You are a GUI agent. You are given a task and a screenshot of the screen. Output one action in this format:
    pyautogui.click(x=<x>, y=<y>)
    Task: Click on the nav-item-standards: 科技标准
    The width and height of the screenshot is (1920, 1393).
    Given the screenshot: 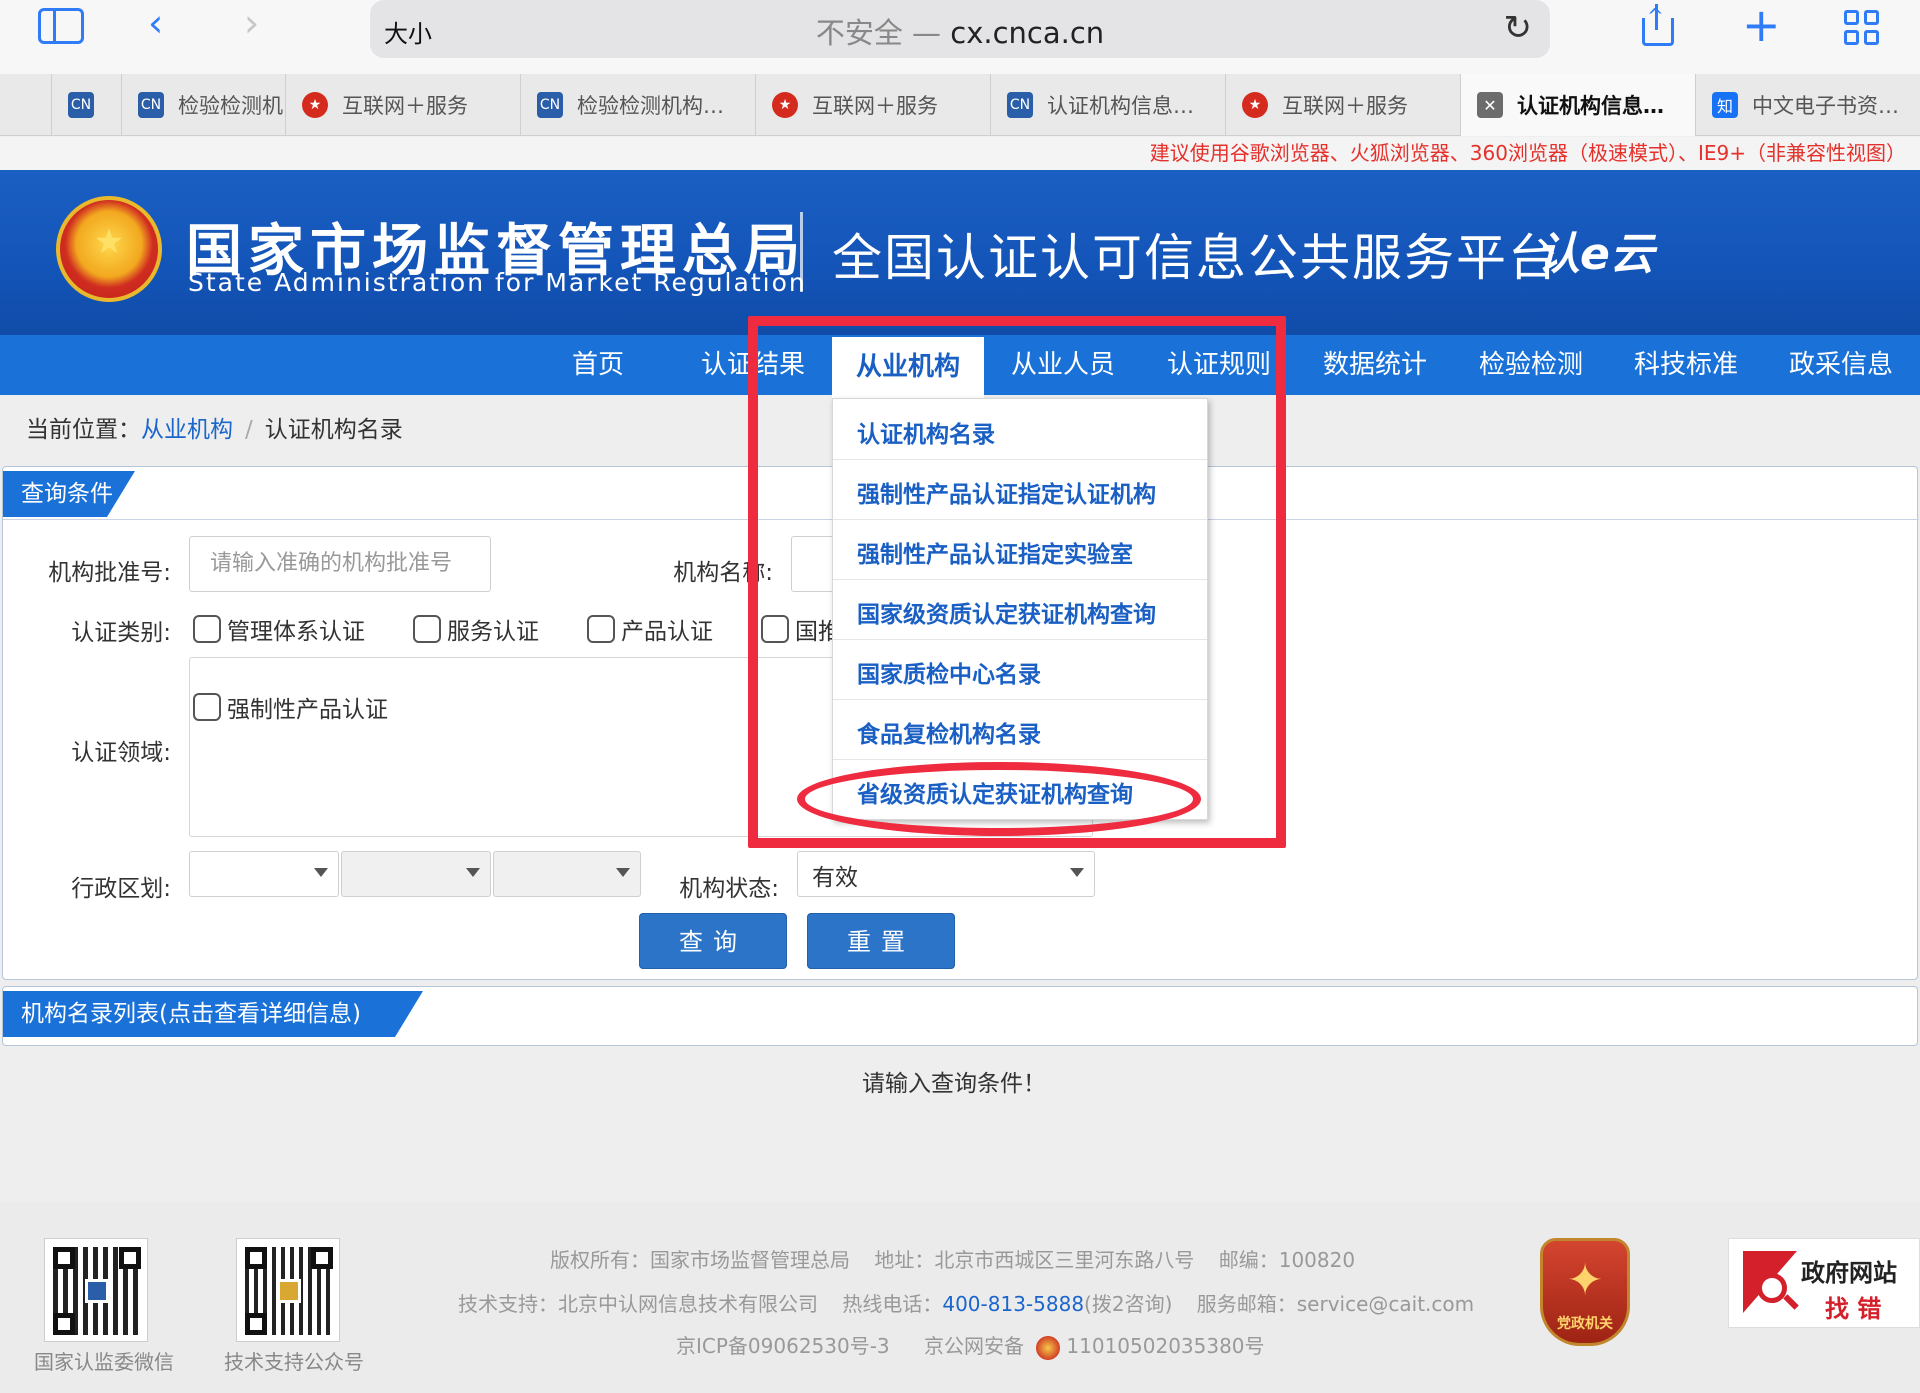 What is the action you would take?
    pyautogui.click(x=1686, y=365)
    